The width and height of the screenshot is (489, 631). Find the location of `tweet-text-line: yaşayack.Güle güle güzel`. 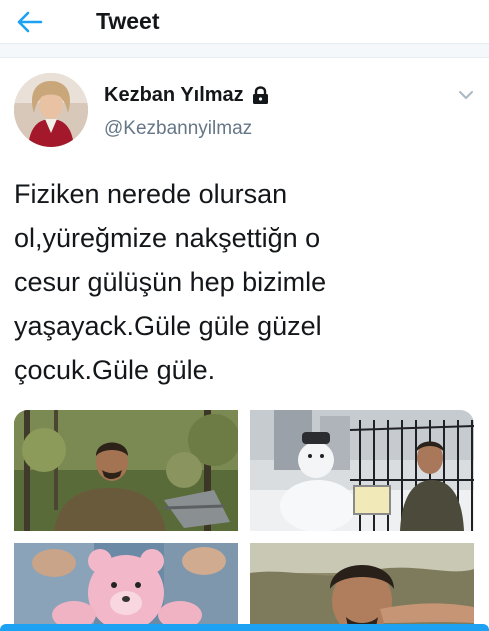

tweet-text-line: yaşayack.Güle güle güzel is located at coordinates (168, 326).